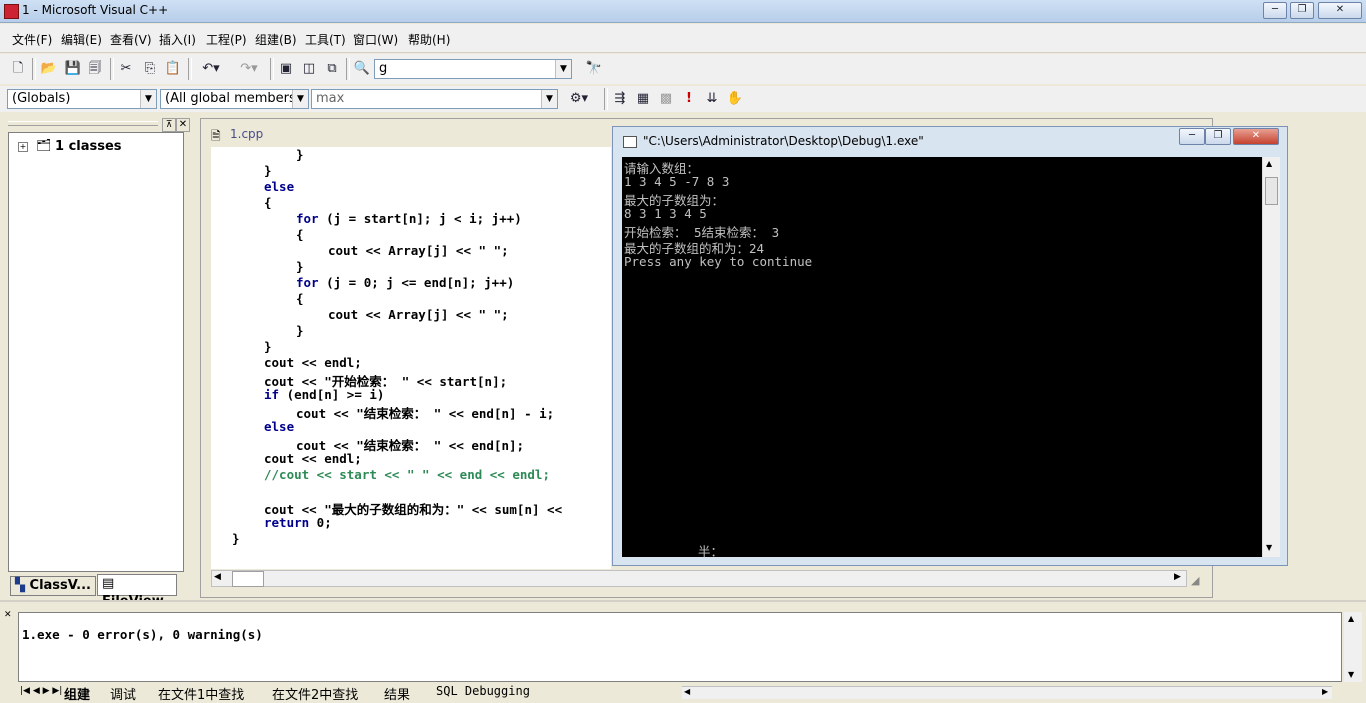 The image size is (1366, 703). I want to click on window-list-icon: ⧉, so click(332, 69).